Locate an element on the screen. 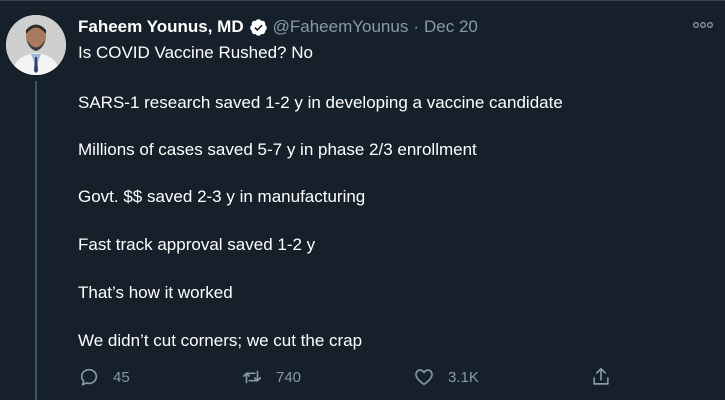 The image size is (725, 400). retweet-button: 740 is located at coordinates (271, 377).